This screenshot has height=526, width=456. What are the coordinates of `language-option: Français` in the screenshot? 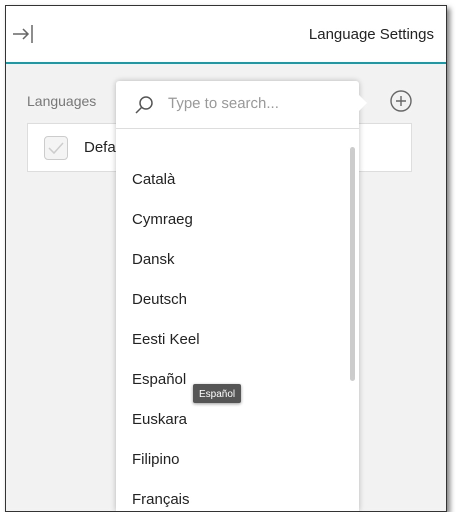 It's located at (153, 495).